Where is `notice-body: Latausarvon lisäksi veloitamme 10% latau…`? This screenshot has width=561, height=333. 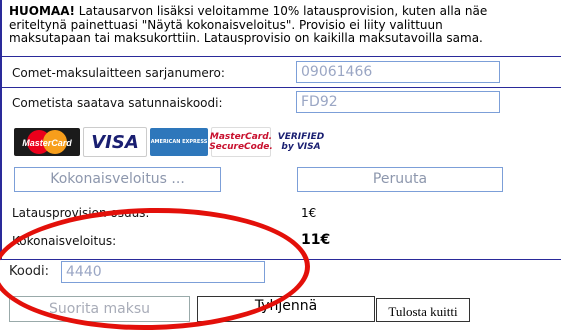
notice-body: Latausarvon lisäksi veloitamme 10% latau… is located at coordinates (248, 24).